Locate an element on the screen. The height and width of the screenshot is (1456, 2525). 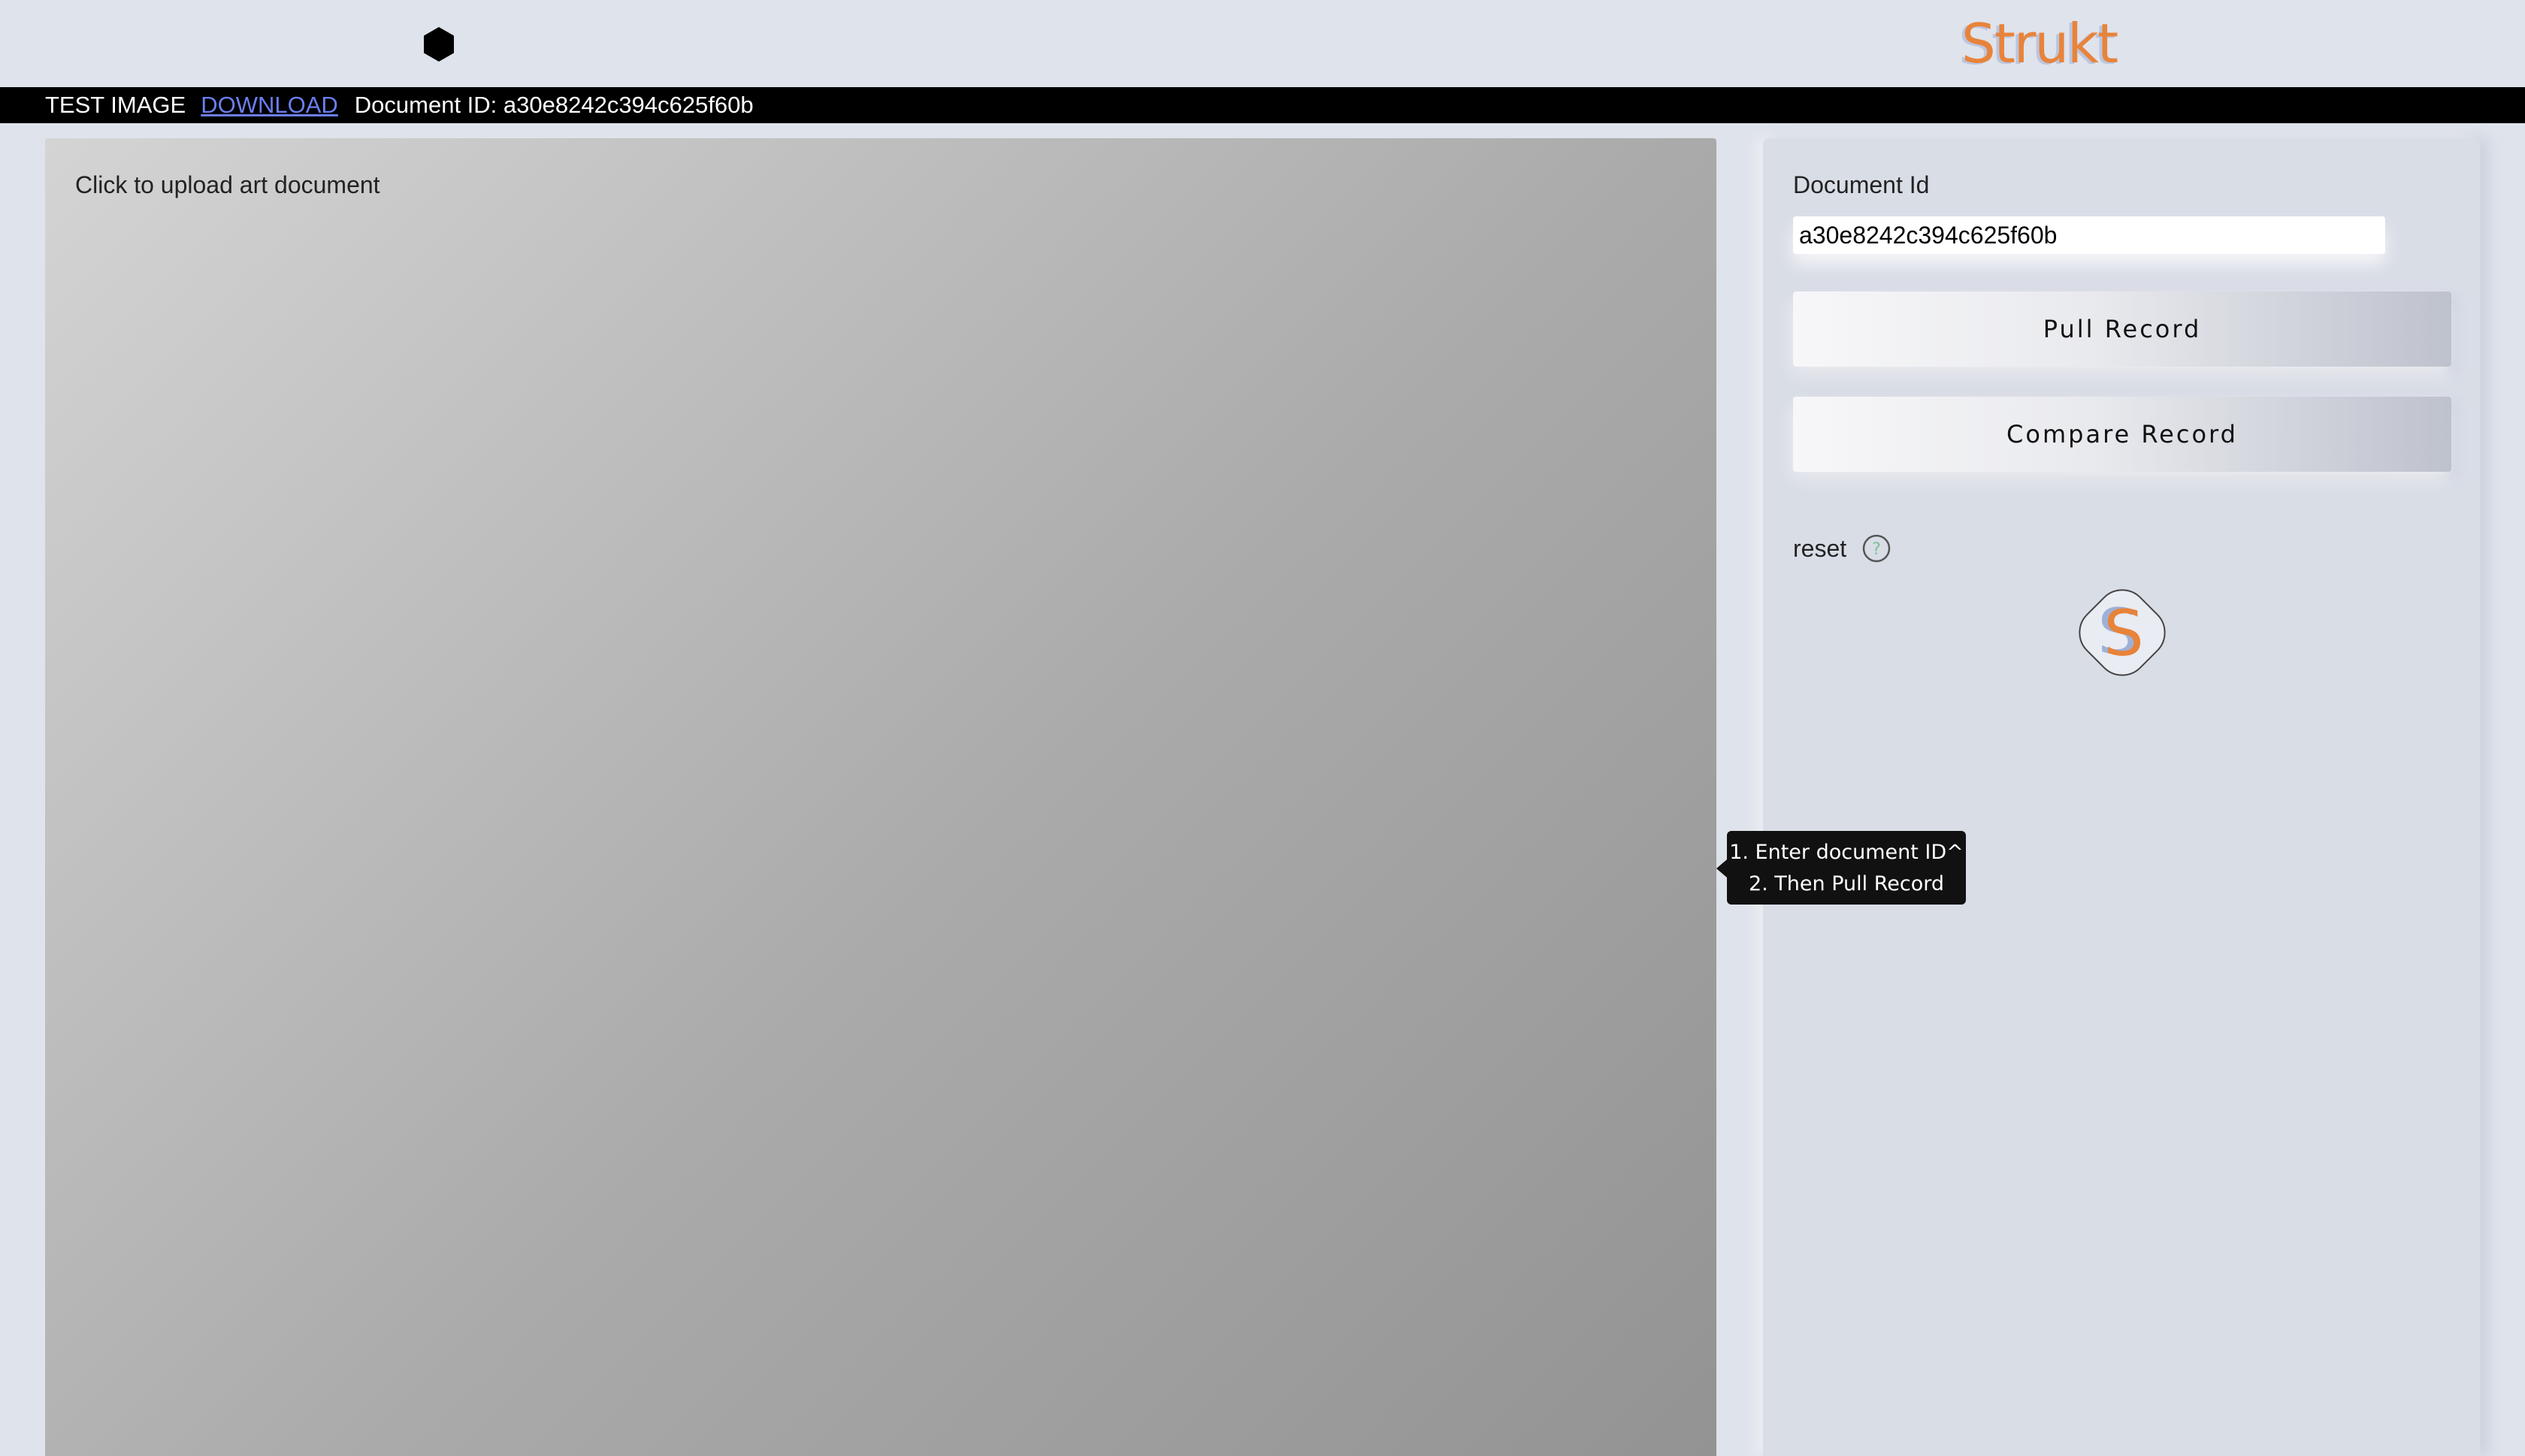
tooltip-line-1: 1. Enter document ID^ is located at coordinates (1846, 852).